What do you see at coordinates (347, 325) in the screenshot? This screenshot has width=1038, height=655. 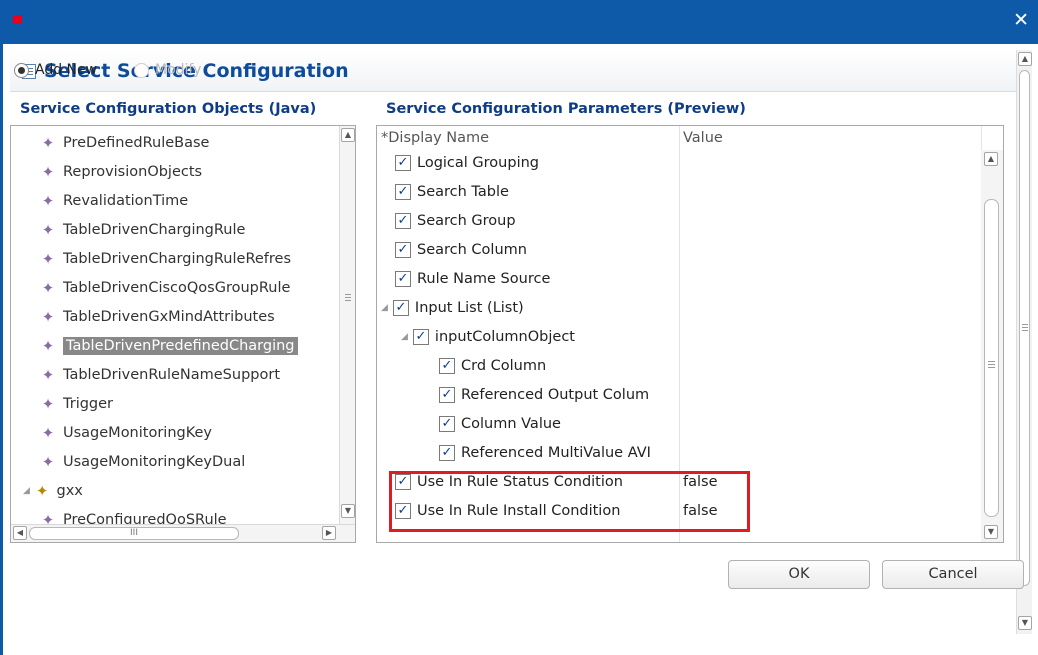 I see `tree-vertical-scrollbar: ▲ ▼` at bounding box center [347, 325].